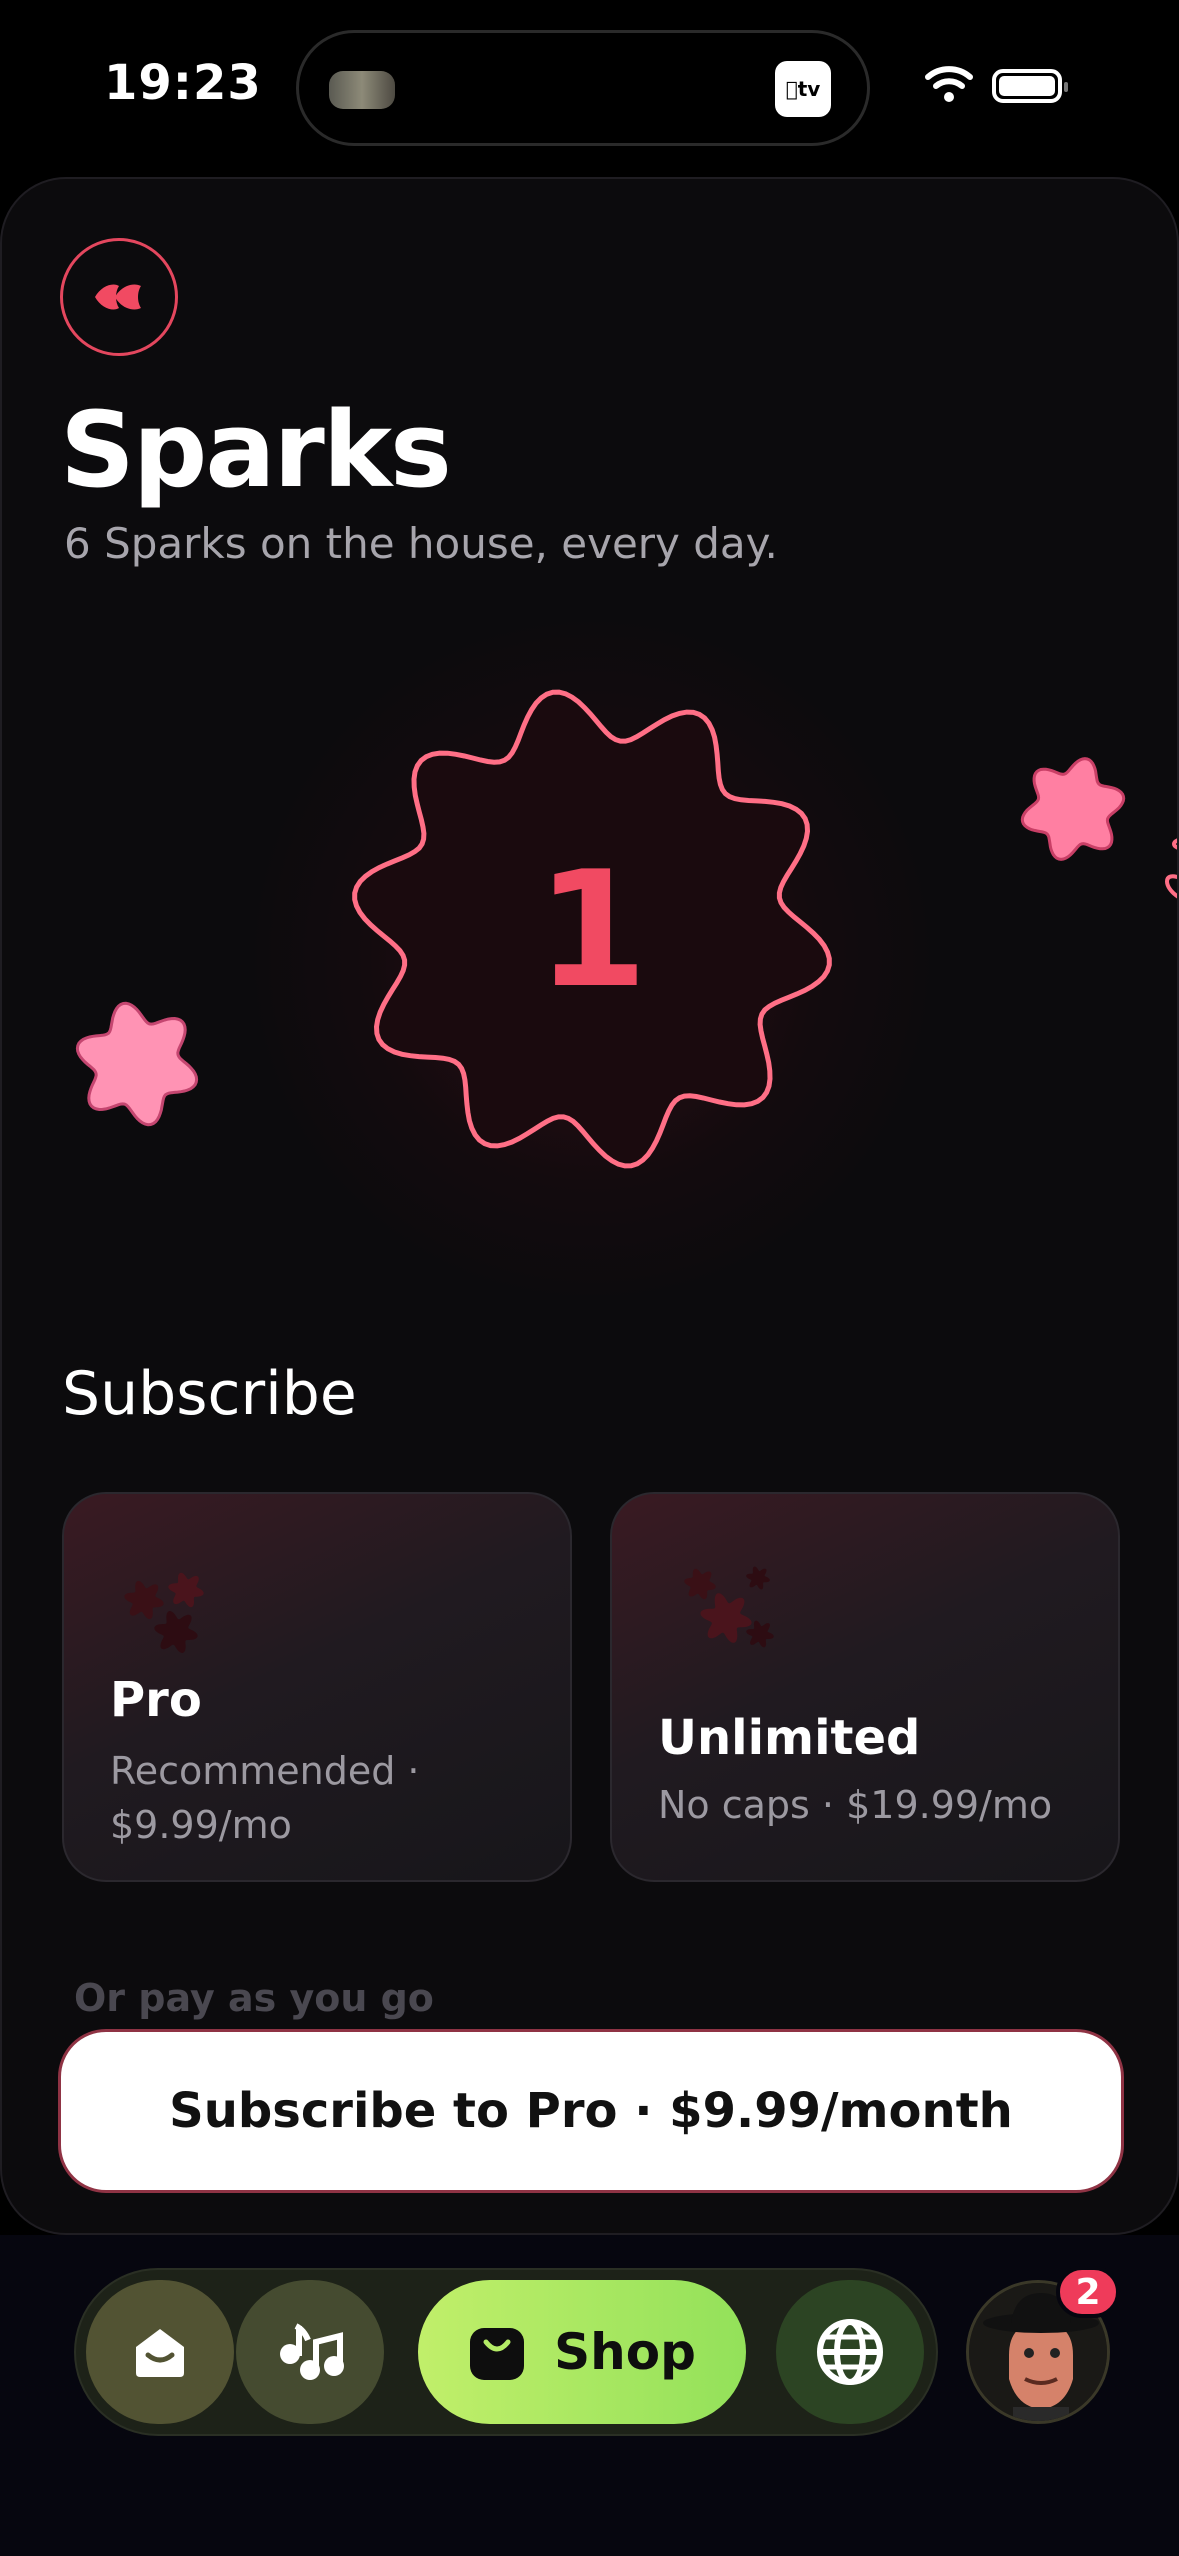  Describe the element at coordinates (265, 1771) in the screenshot. I see `plan-description: Recommended ·` at that location.